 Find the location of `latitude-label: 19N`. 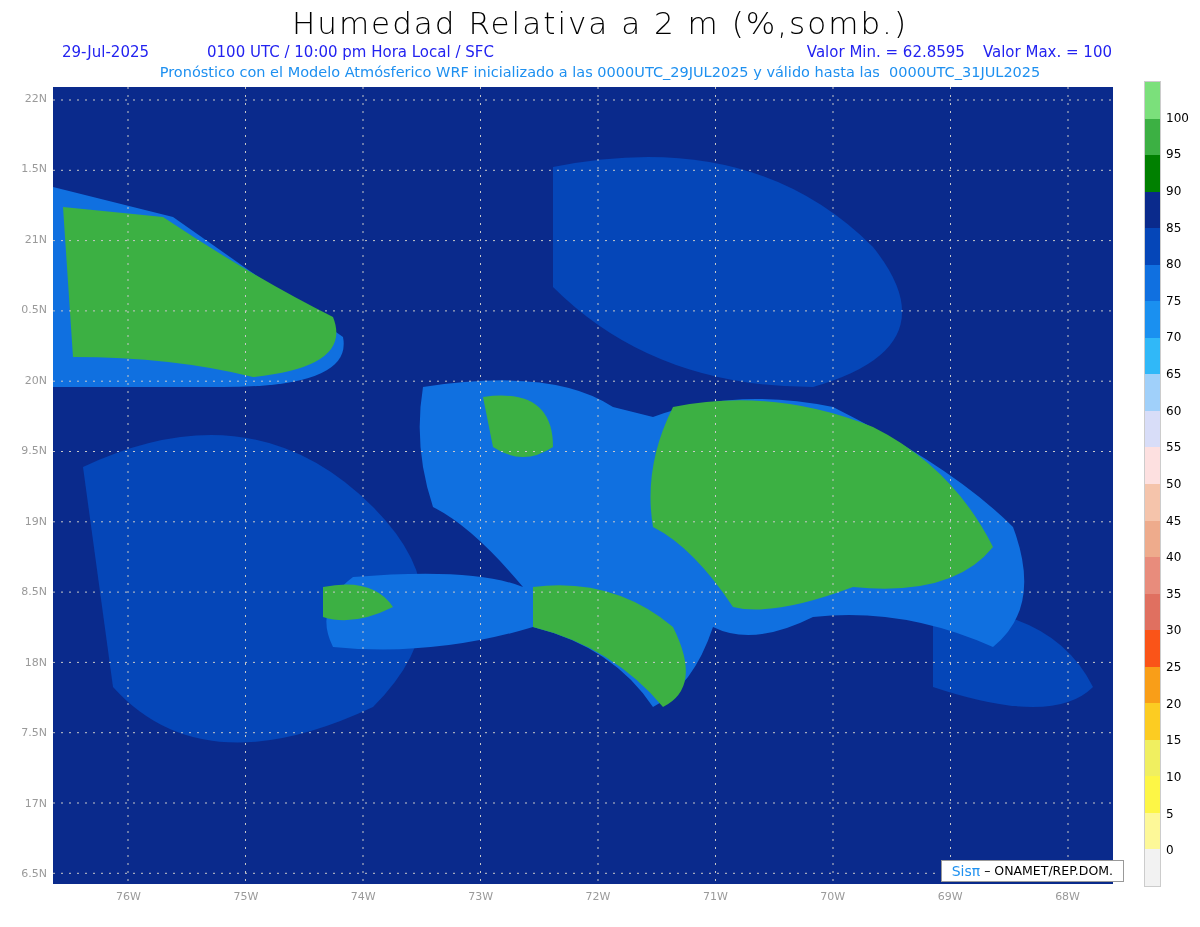

latitude-label: 19N is located at coordinates (35, 521).